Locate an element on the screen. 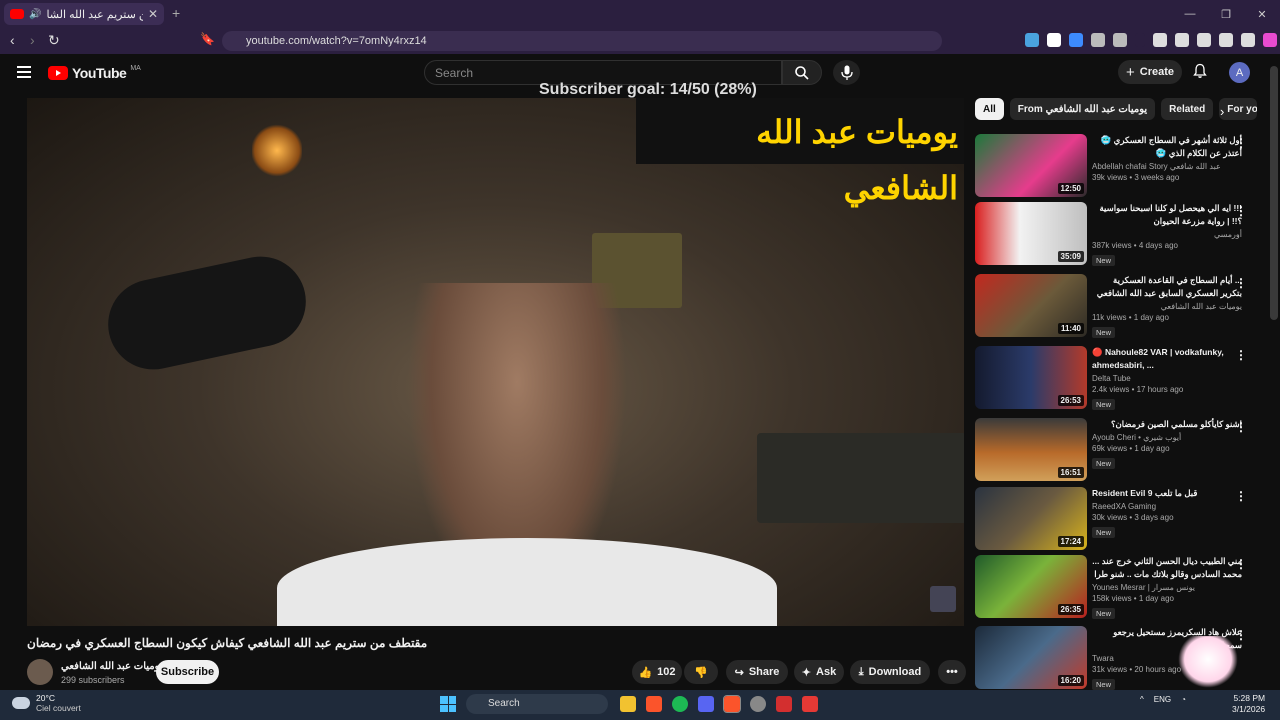 This screenshot has height=720, width=1280. back-icon: ‹ is located at coordinates (12, 40).